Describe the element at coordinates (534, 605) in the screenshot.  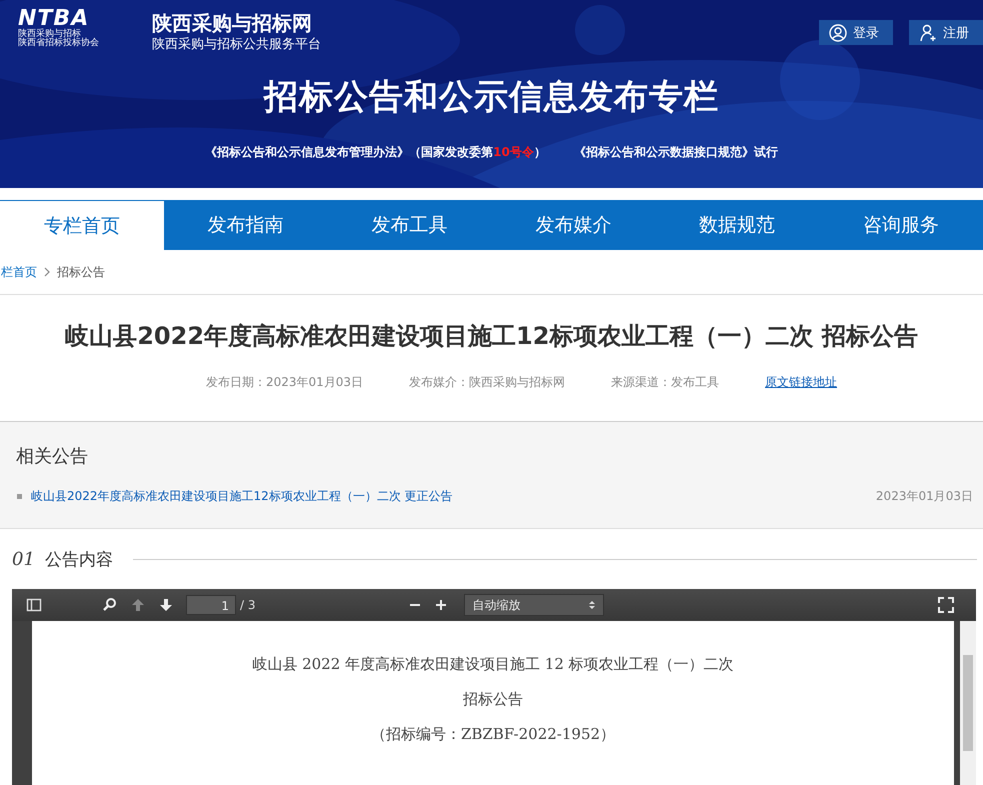
I see `zoom-select: 自动缩放` at that location.